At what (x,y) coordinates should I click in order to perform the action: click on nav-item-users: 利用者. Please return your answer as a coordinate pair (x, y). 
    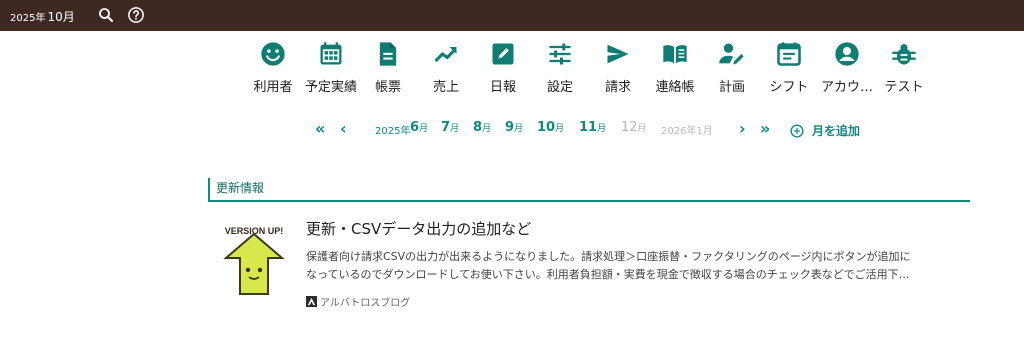
    Looking at the image, I should click on (273, 67).